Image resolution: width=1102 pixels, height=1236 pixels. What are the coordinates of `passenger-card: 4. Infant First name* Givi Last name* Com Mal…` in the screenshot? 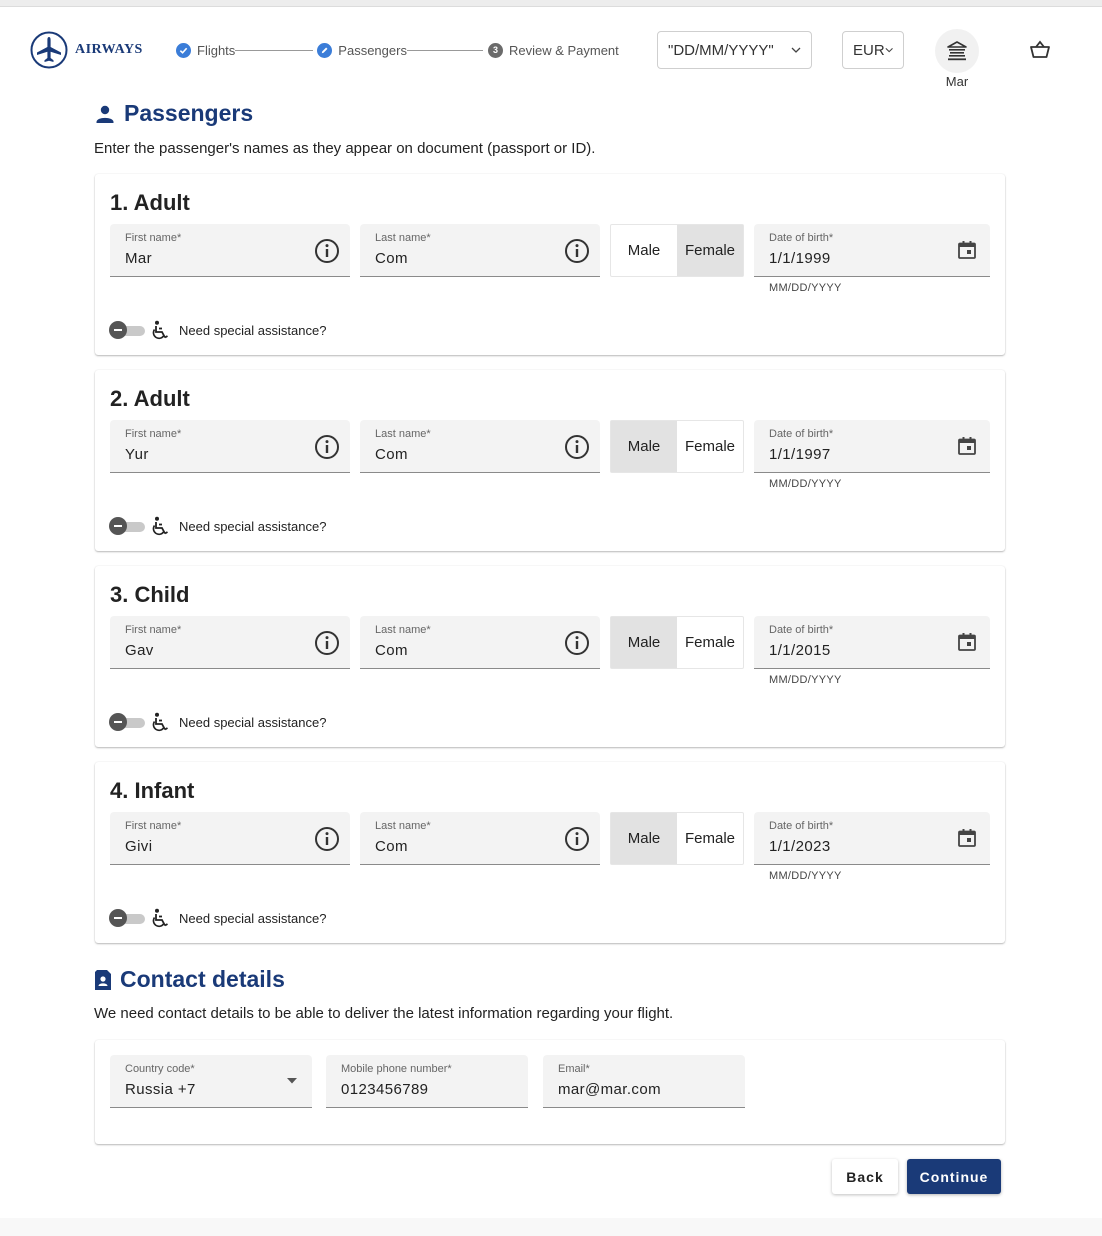 It's located at (550, 852).